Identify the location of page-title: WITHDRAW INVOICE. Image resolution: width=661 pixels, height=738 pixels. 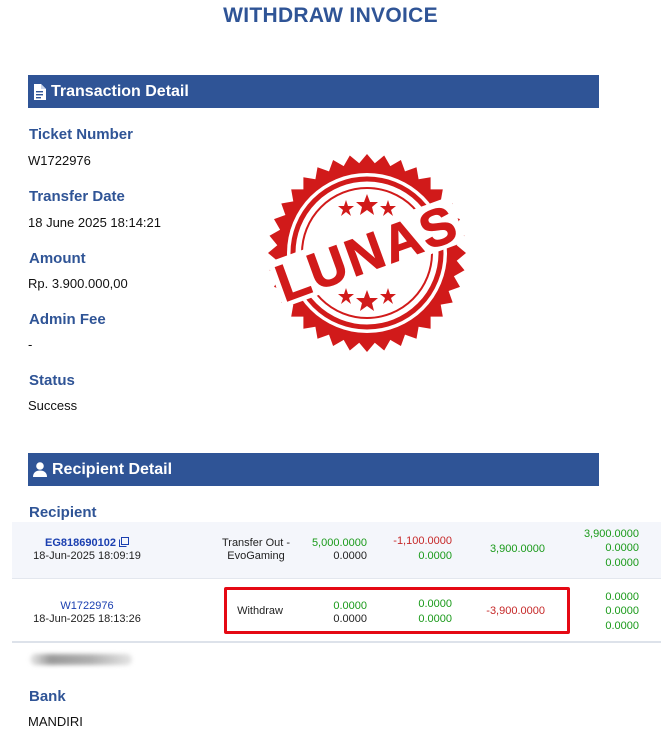
(330, 15).